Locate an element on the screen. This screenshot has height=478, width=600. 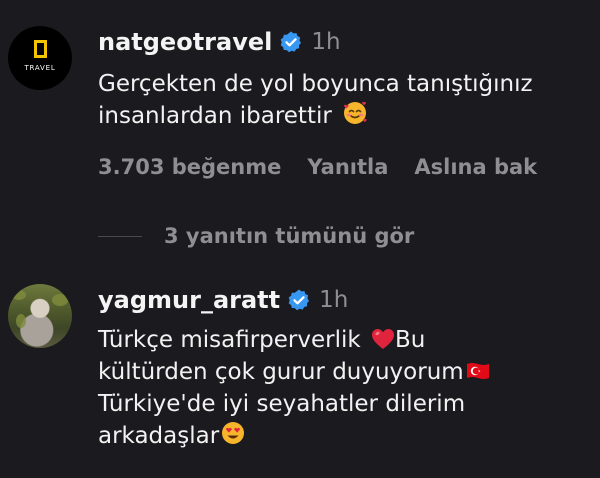
comment-line: Gerçekten de yol boyunca tanıştığınız is located at coordinates (315, 84).